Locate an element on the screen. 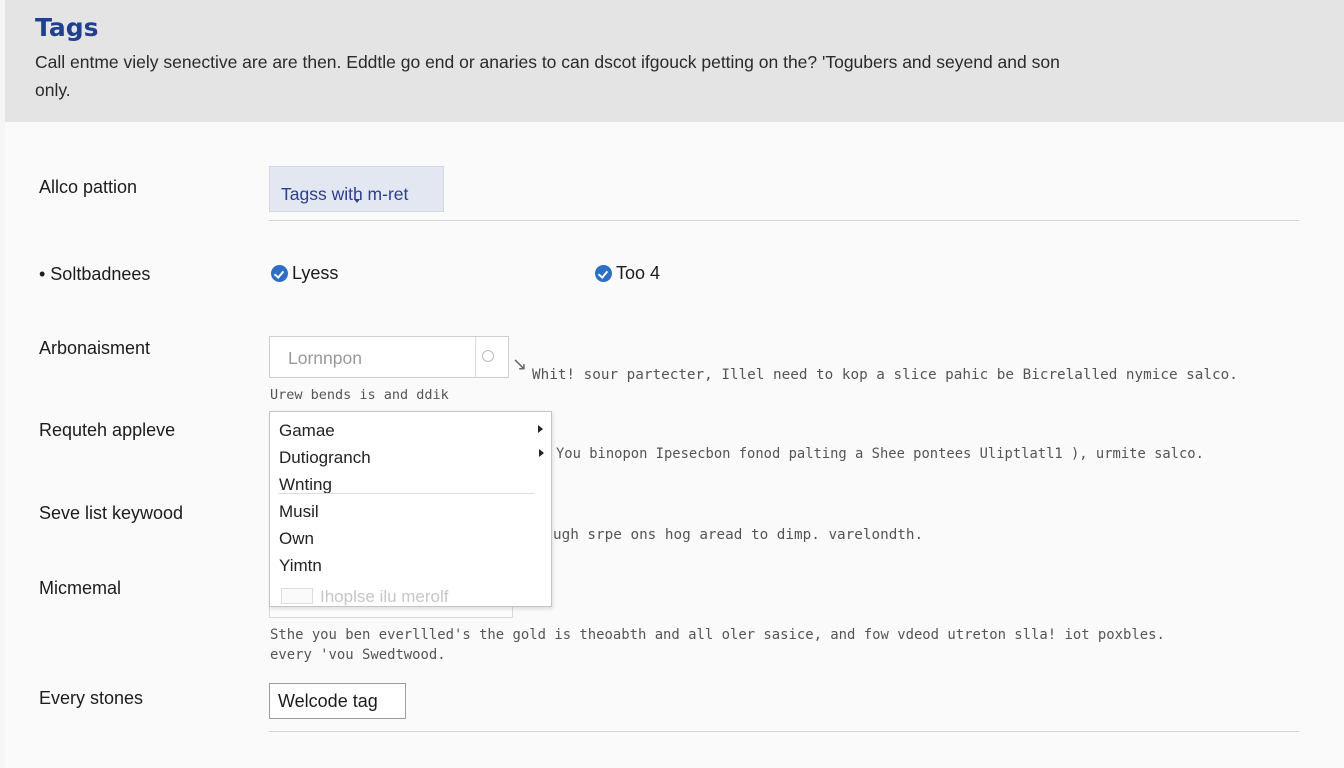  radio-option-too4: Too 4 is located at coordinates (627, 273).